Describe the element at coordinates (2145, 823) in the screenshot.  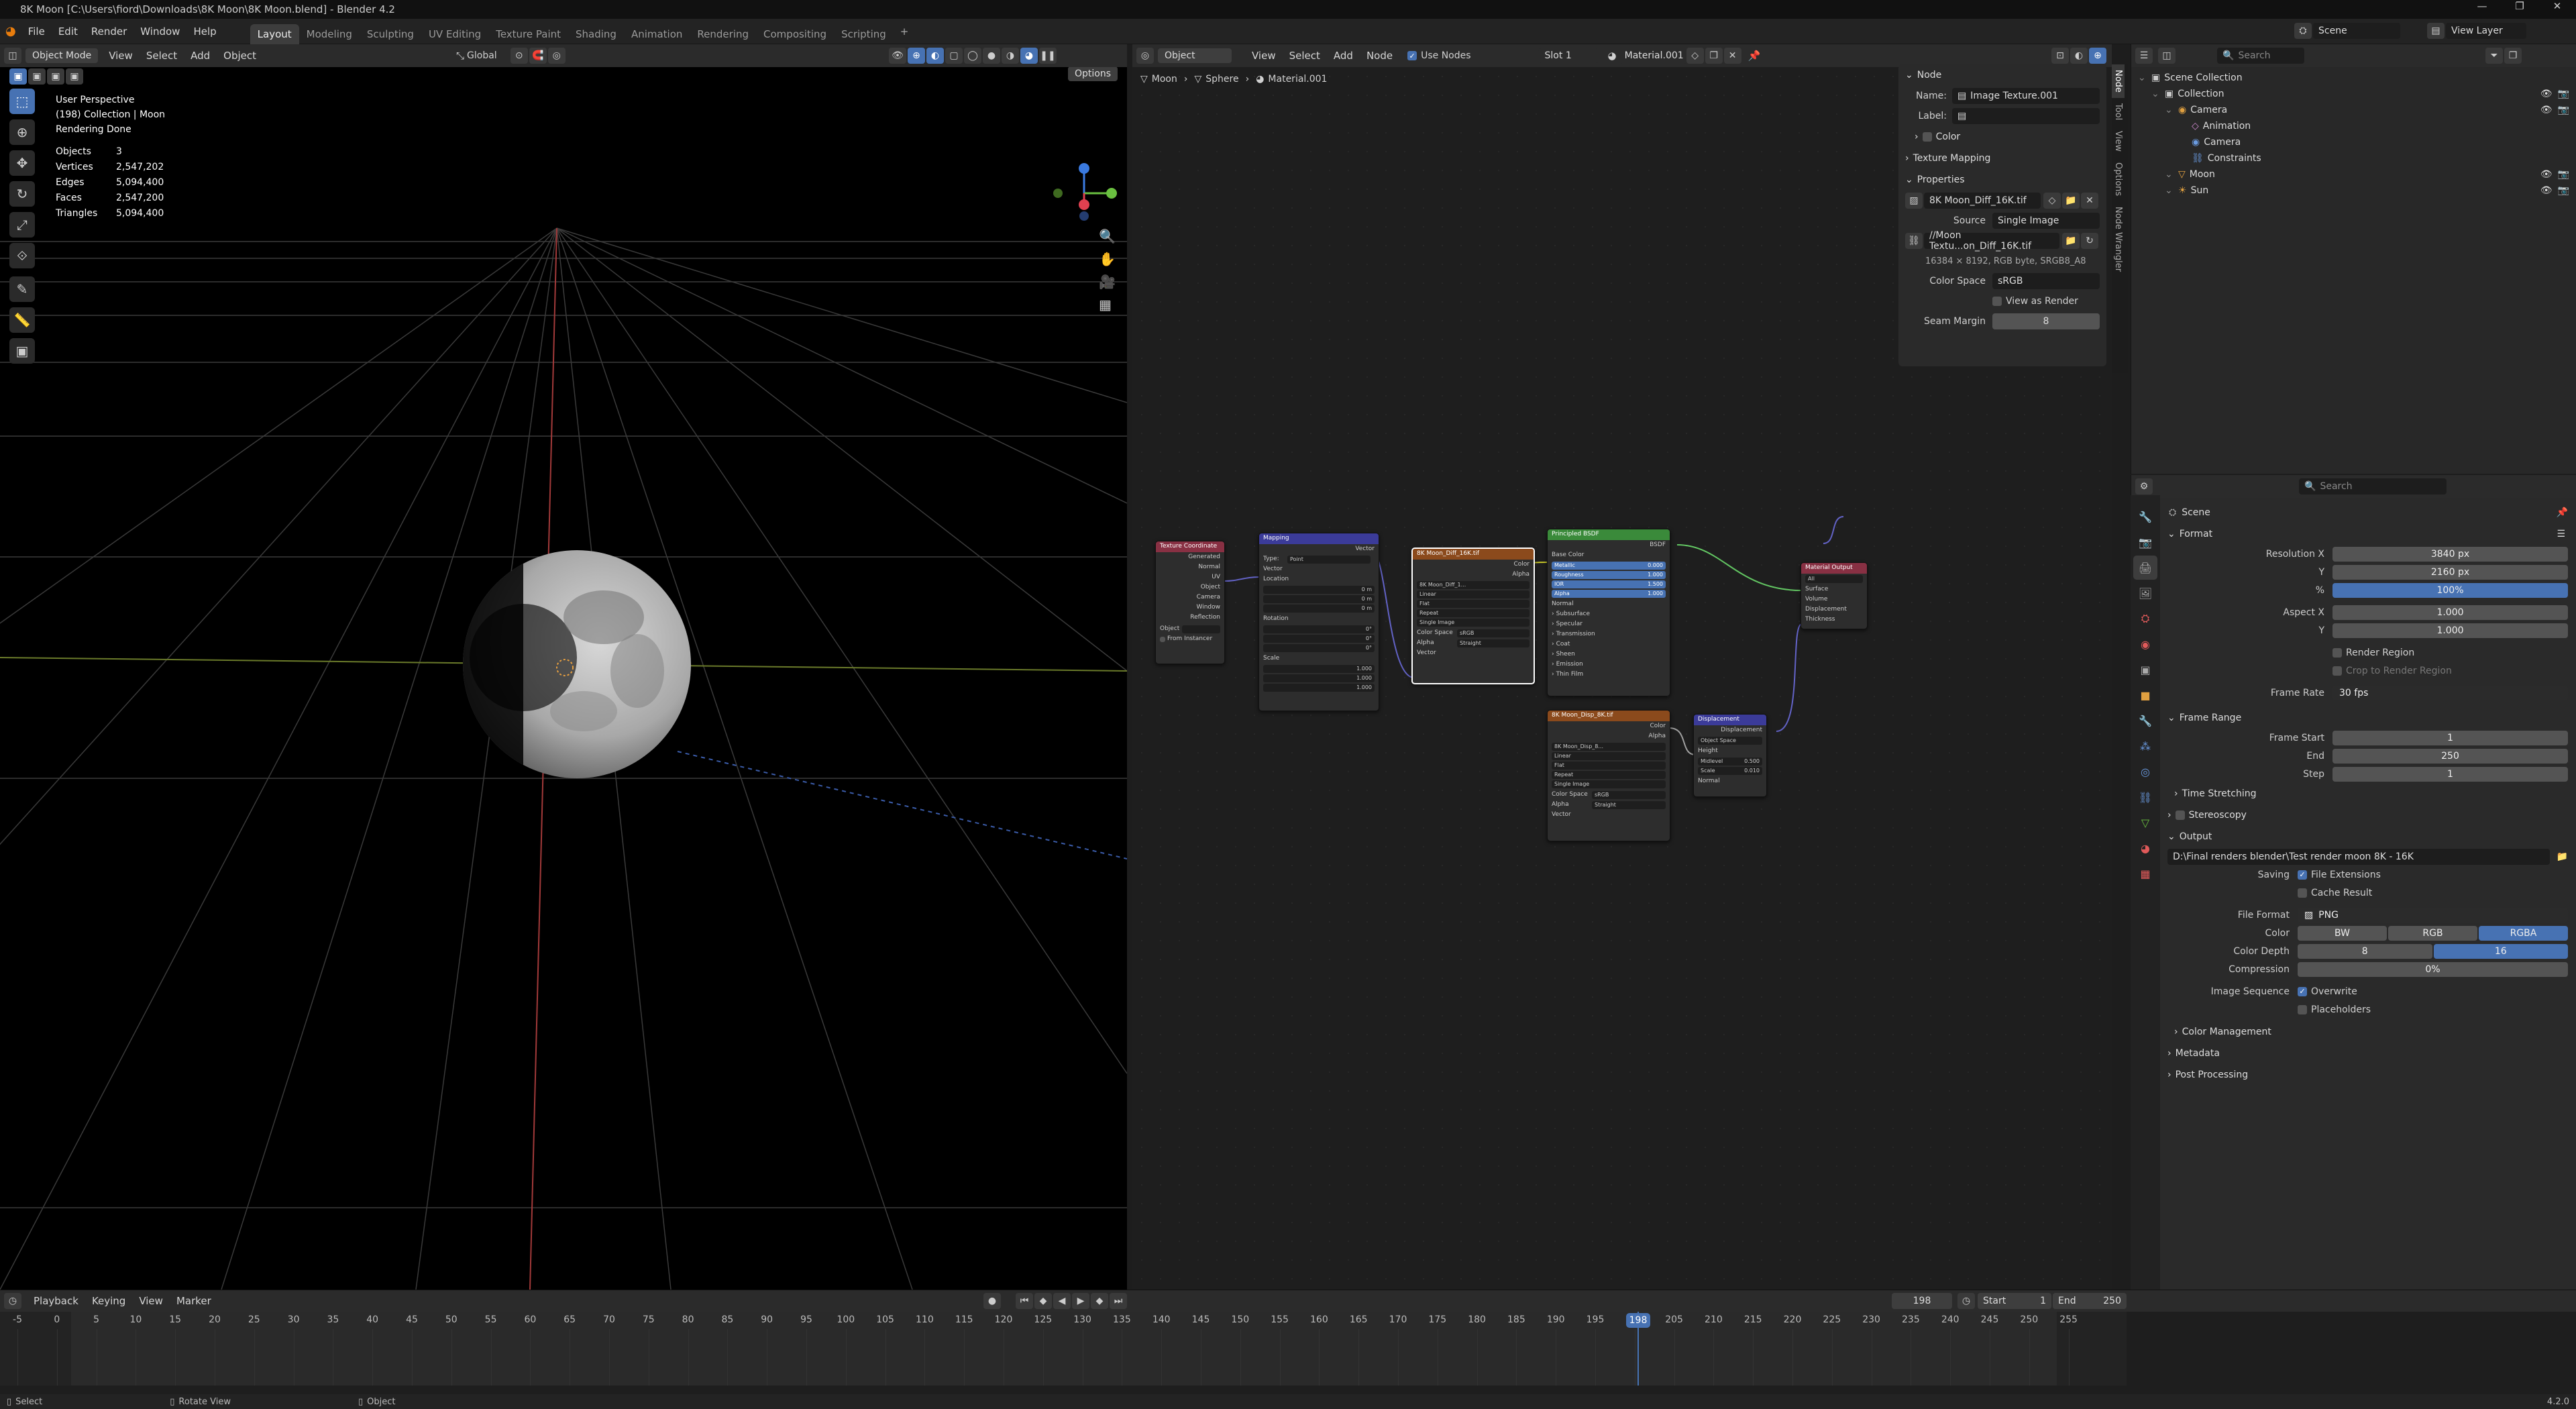
I see `data-tab-icon: ▽` at that location.